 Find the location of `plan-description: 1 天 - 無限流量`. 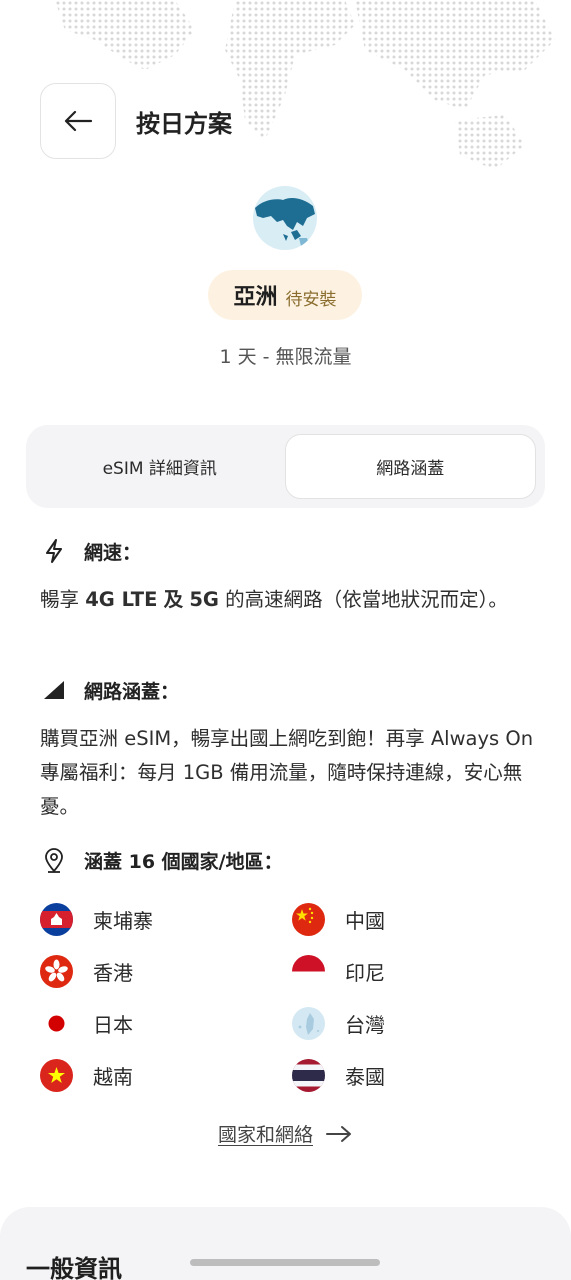

plan-description: 1 天 - 無限流量 is located at coordinates (285, 357).